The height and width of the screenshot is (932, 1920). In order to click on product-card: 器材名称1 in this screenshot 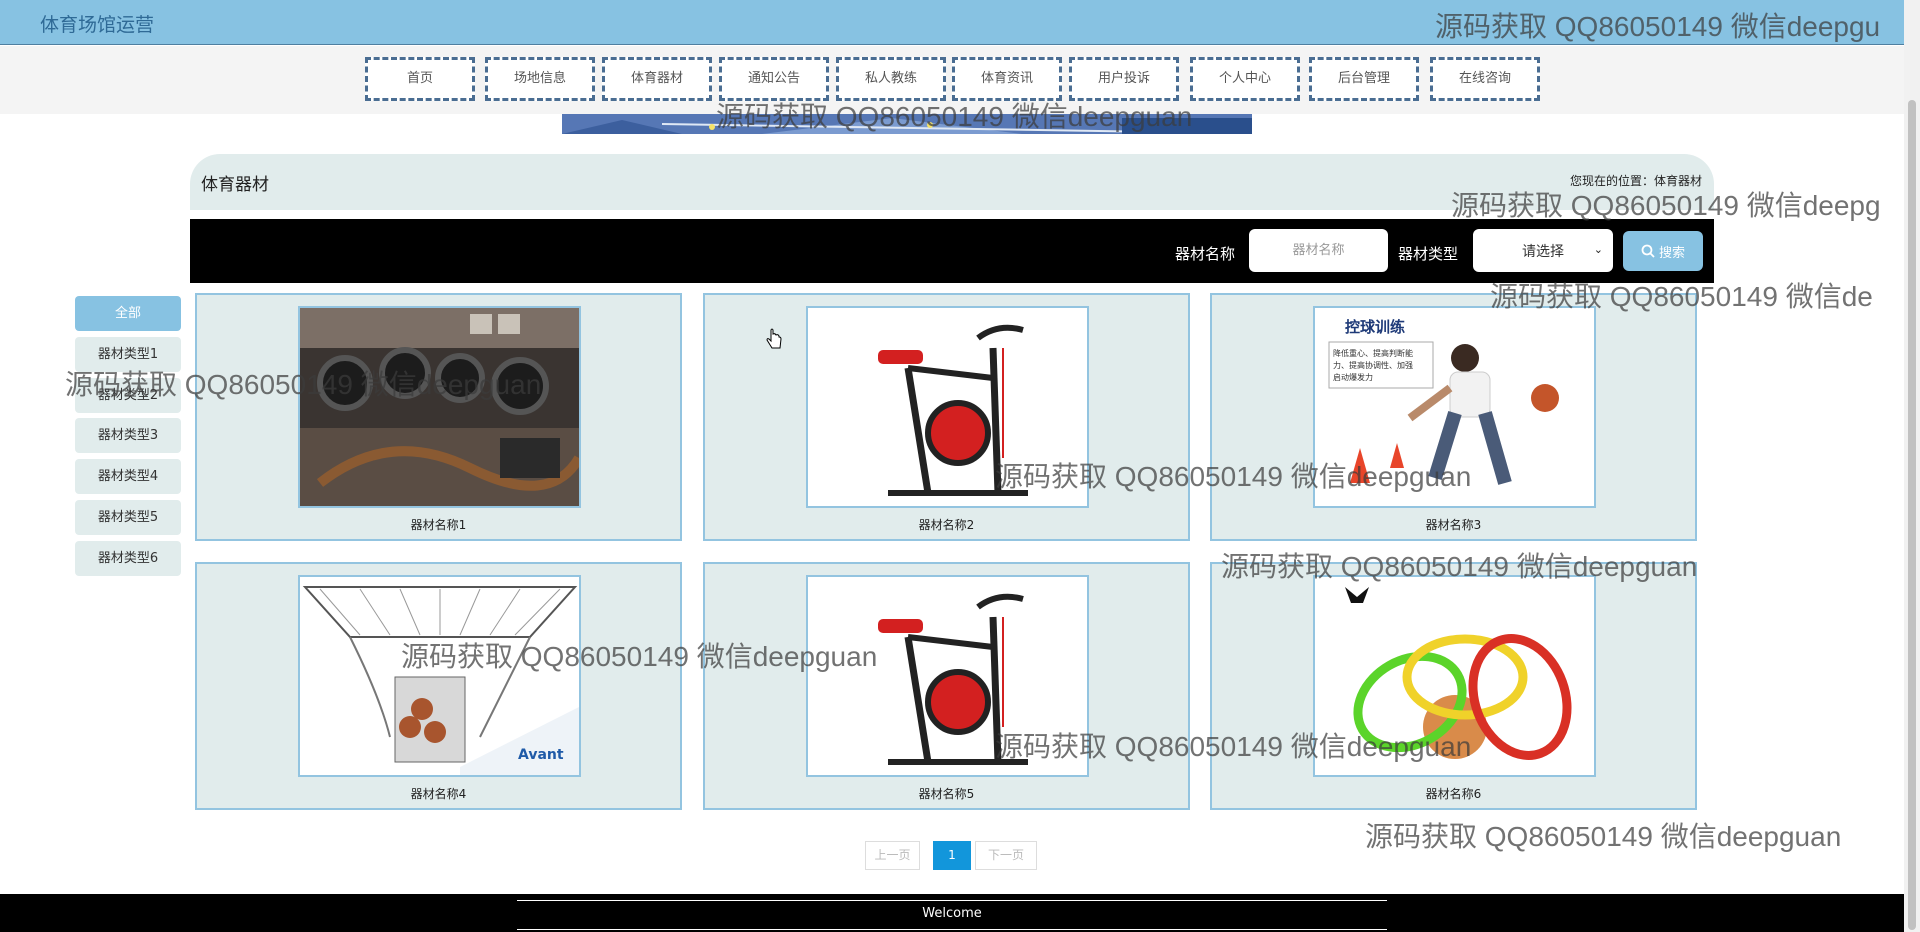, I will do `click(438, 417)`.